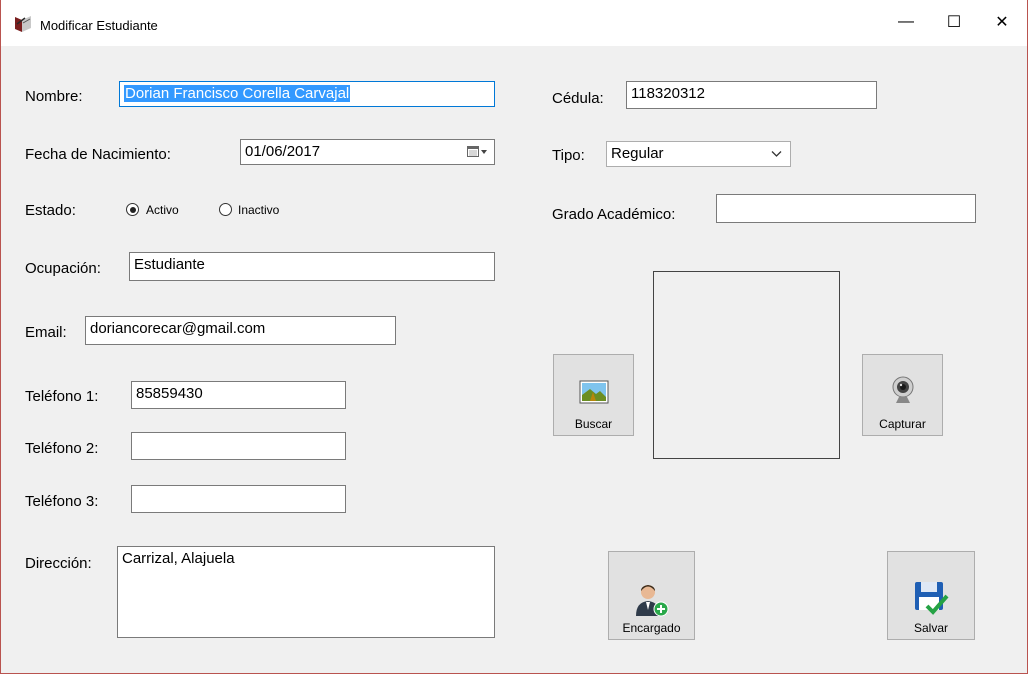  I want to click on telefono2-label: Teléfono 2:, so click(62, 448).